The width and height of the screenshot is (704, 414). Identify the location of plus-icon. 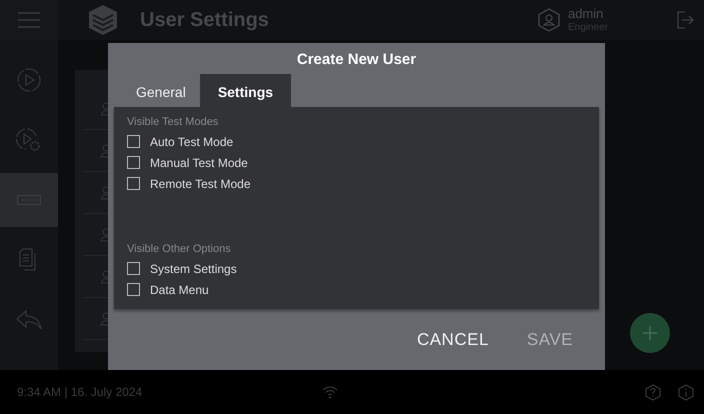
(650, 333).